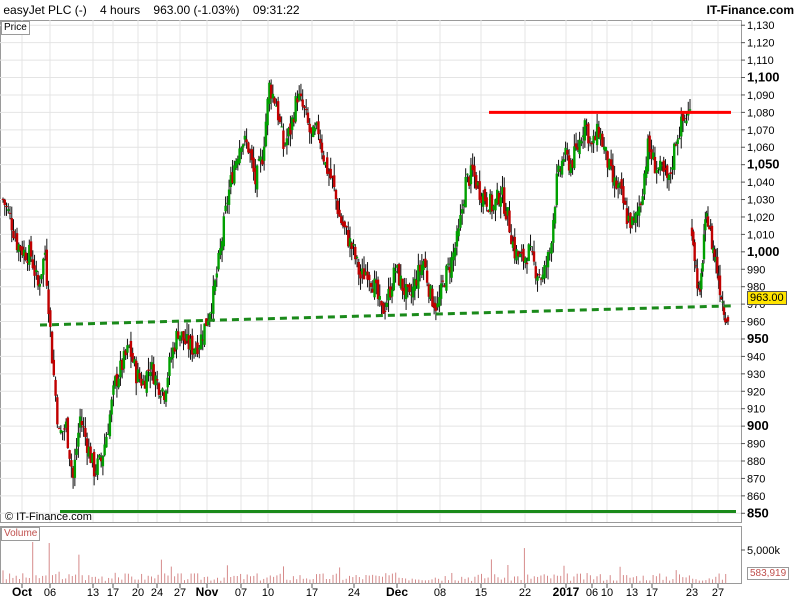 Image resolution: width=800 pixels, height=600 pixels. I want to click on instrument-name: easyJet PLC (-), so click(45, 10).